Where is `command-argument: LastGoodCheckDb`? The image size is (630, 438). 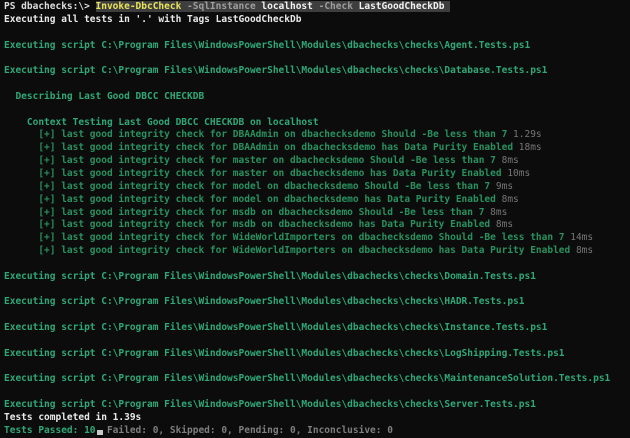
command-argument: LastGoodCheckDb is located at coordinates (404, 6).